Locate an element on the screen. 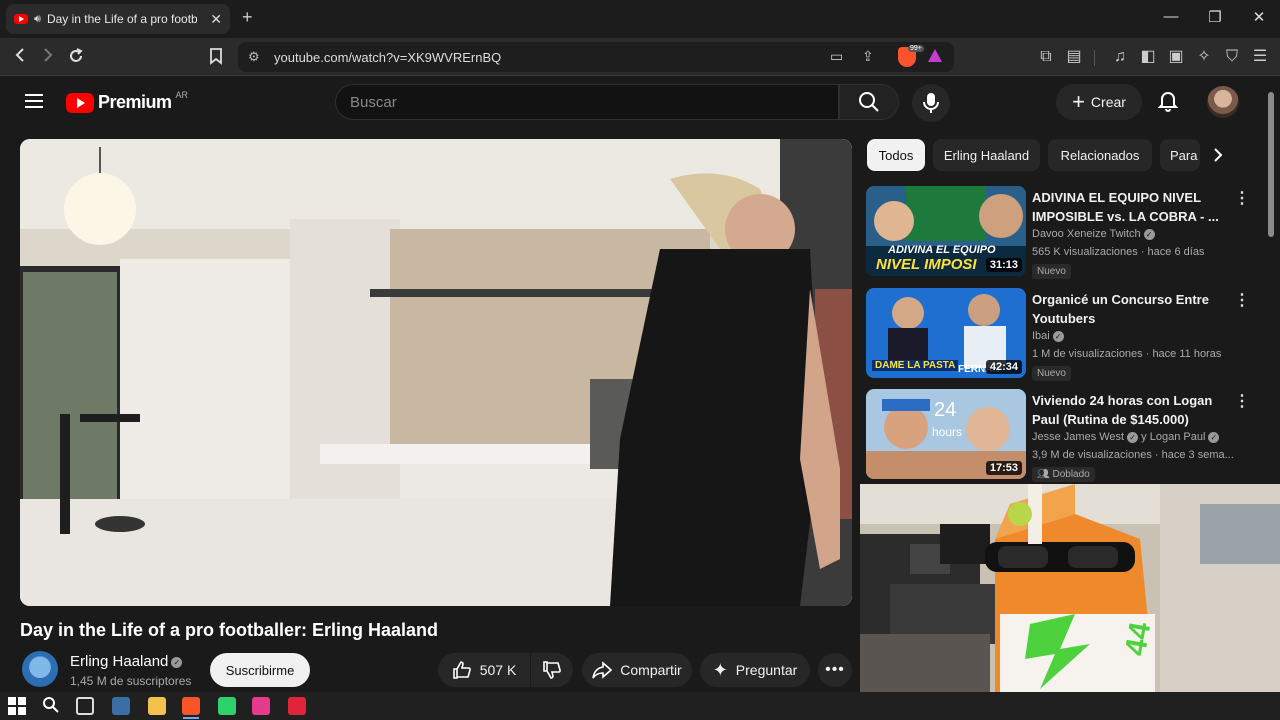 Image resolution: width=1280 pixels, height=720 pixels. share-button: Compartir is located at coordinates (637, 670).